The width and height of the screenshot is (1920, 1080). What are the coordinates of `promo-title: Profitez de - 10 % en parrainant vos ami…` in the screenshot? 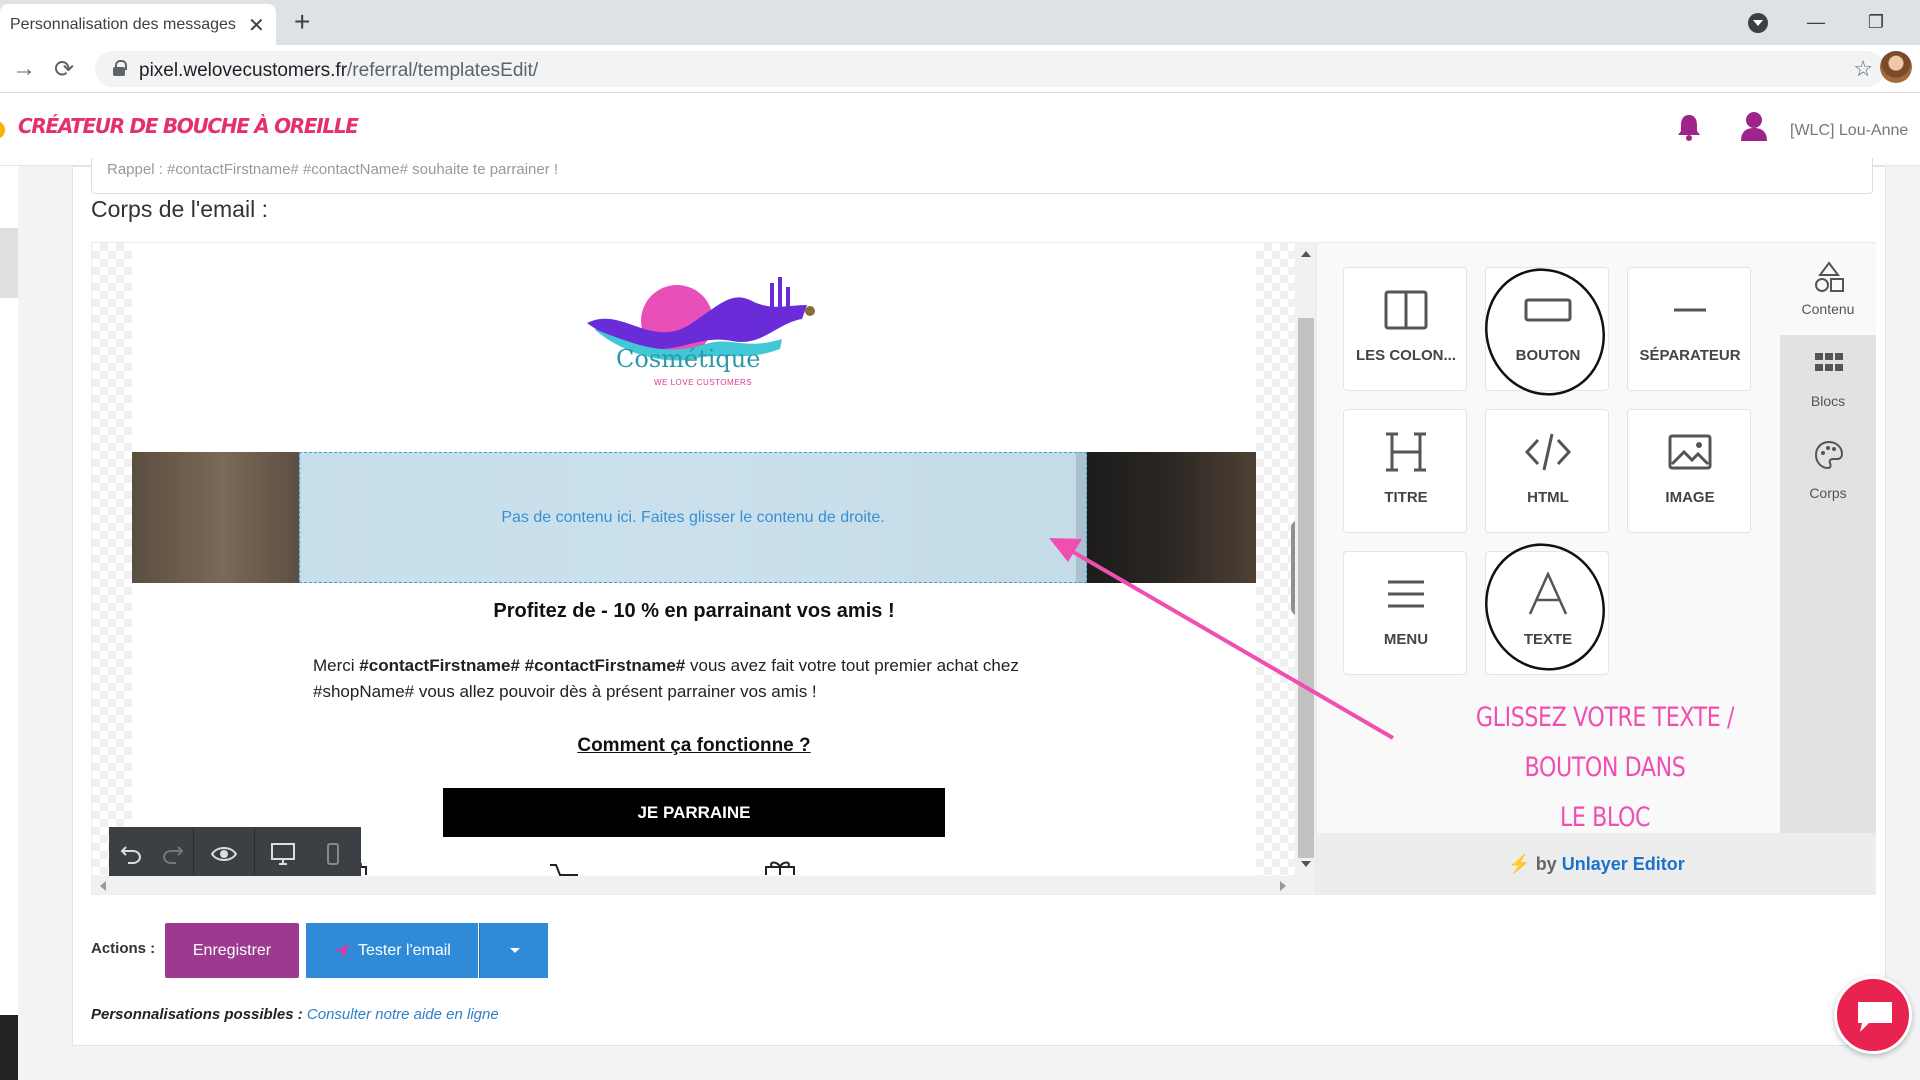 It's located at (694, 611).